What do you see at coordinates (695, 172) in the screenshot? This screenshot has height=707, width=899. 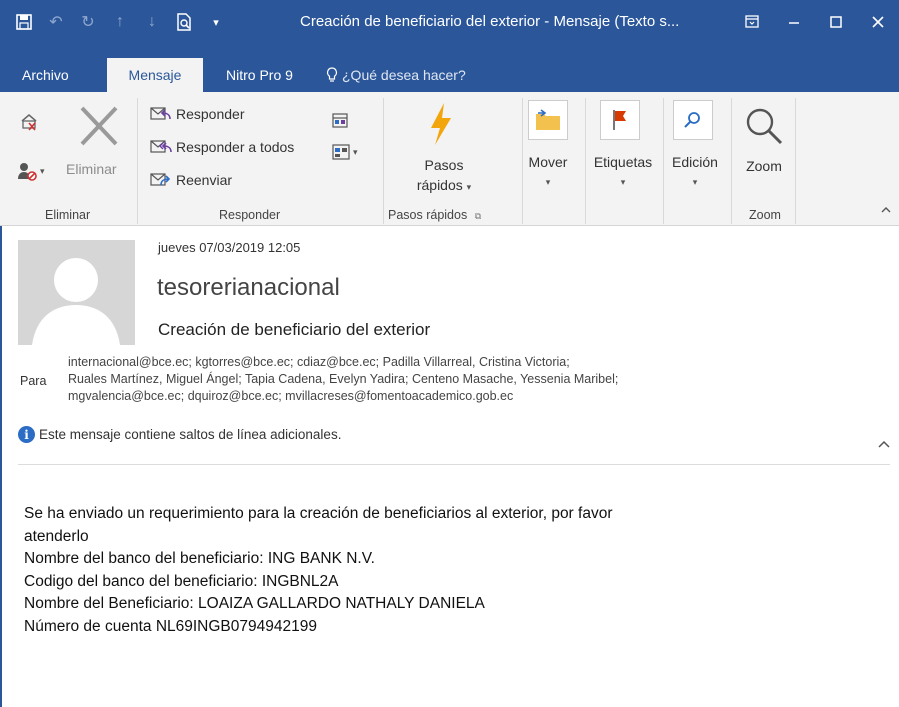 I see `edit-button: Edición ▾` at bounding box center [695, 172].